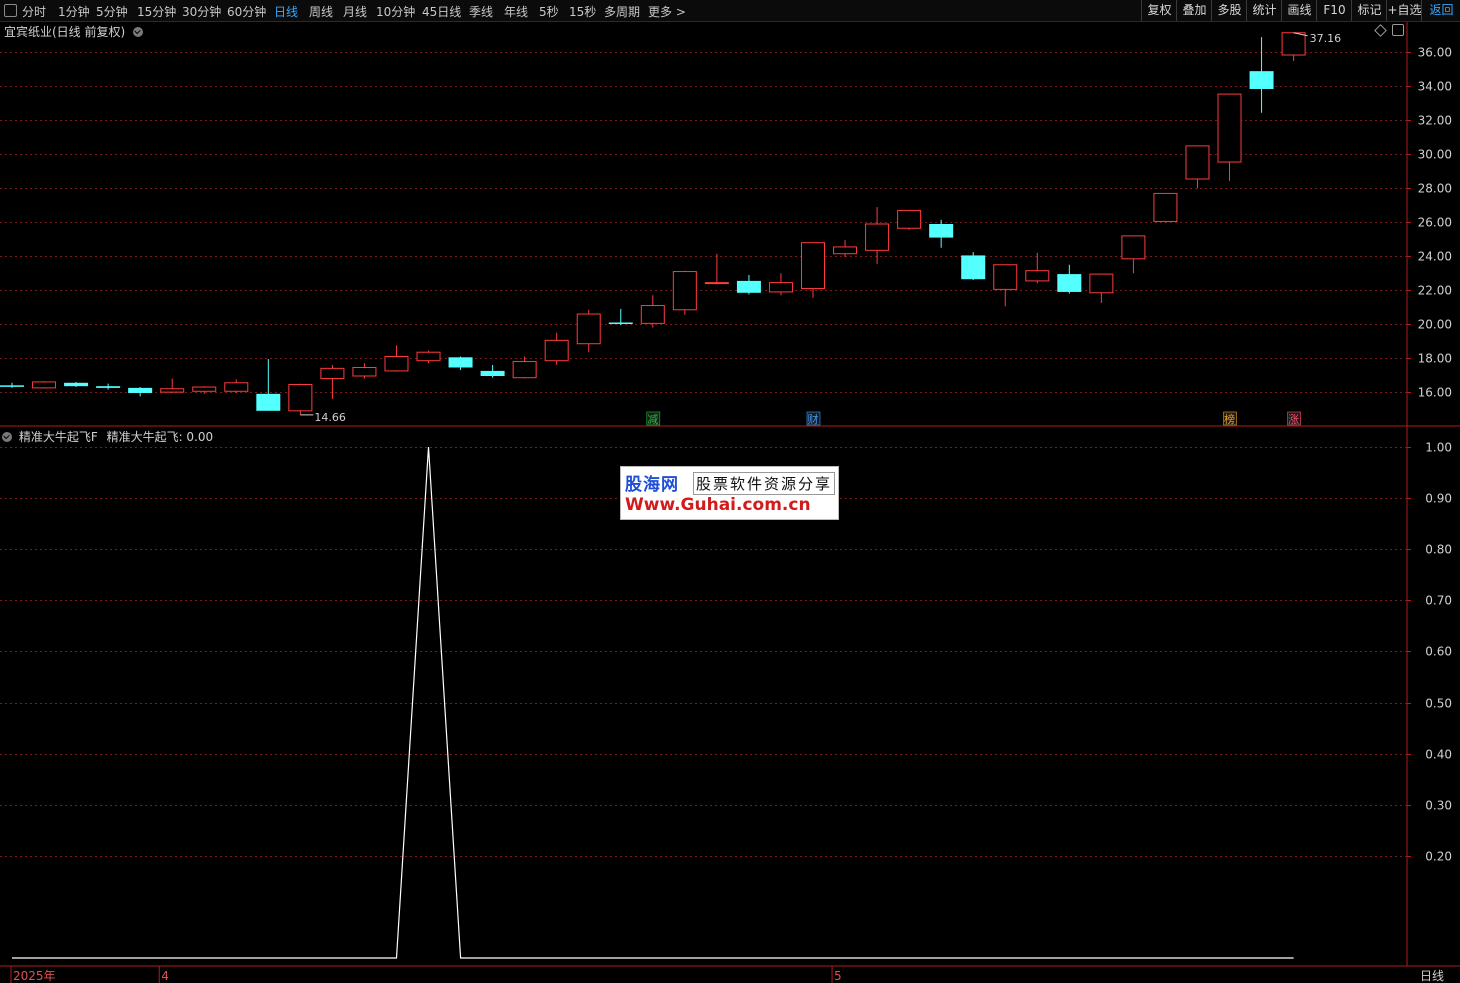 This screenshot has width=1460, height=983. What do you see at coordinates (1438, 652) in the screenshot?
I see `indicator-tick-label: 0.60` at bounding box center [1438, 652].